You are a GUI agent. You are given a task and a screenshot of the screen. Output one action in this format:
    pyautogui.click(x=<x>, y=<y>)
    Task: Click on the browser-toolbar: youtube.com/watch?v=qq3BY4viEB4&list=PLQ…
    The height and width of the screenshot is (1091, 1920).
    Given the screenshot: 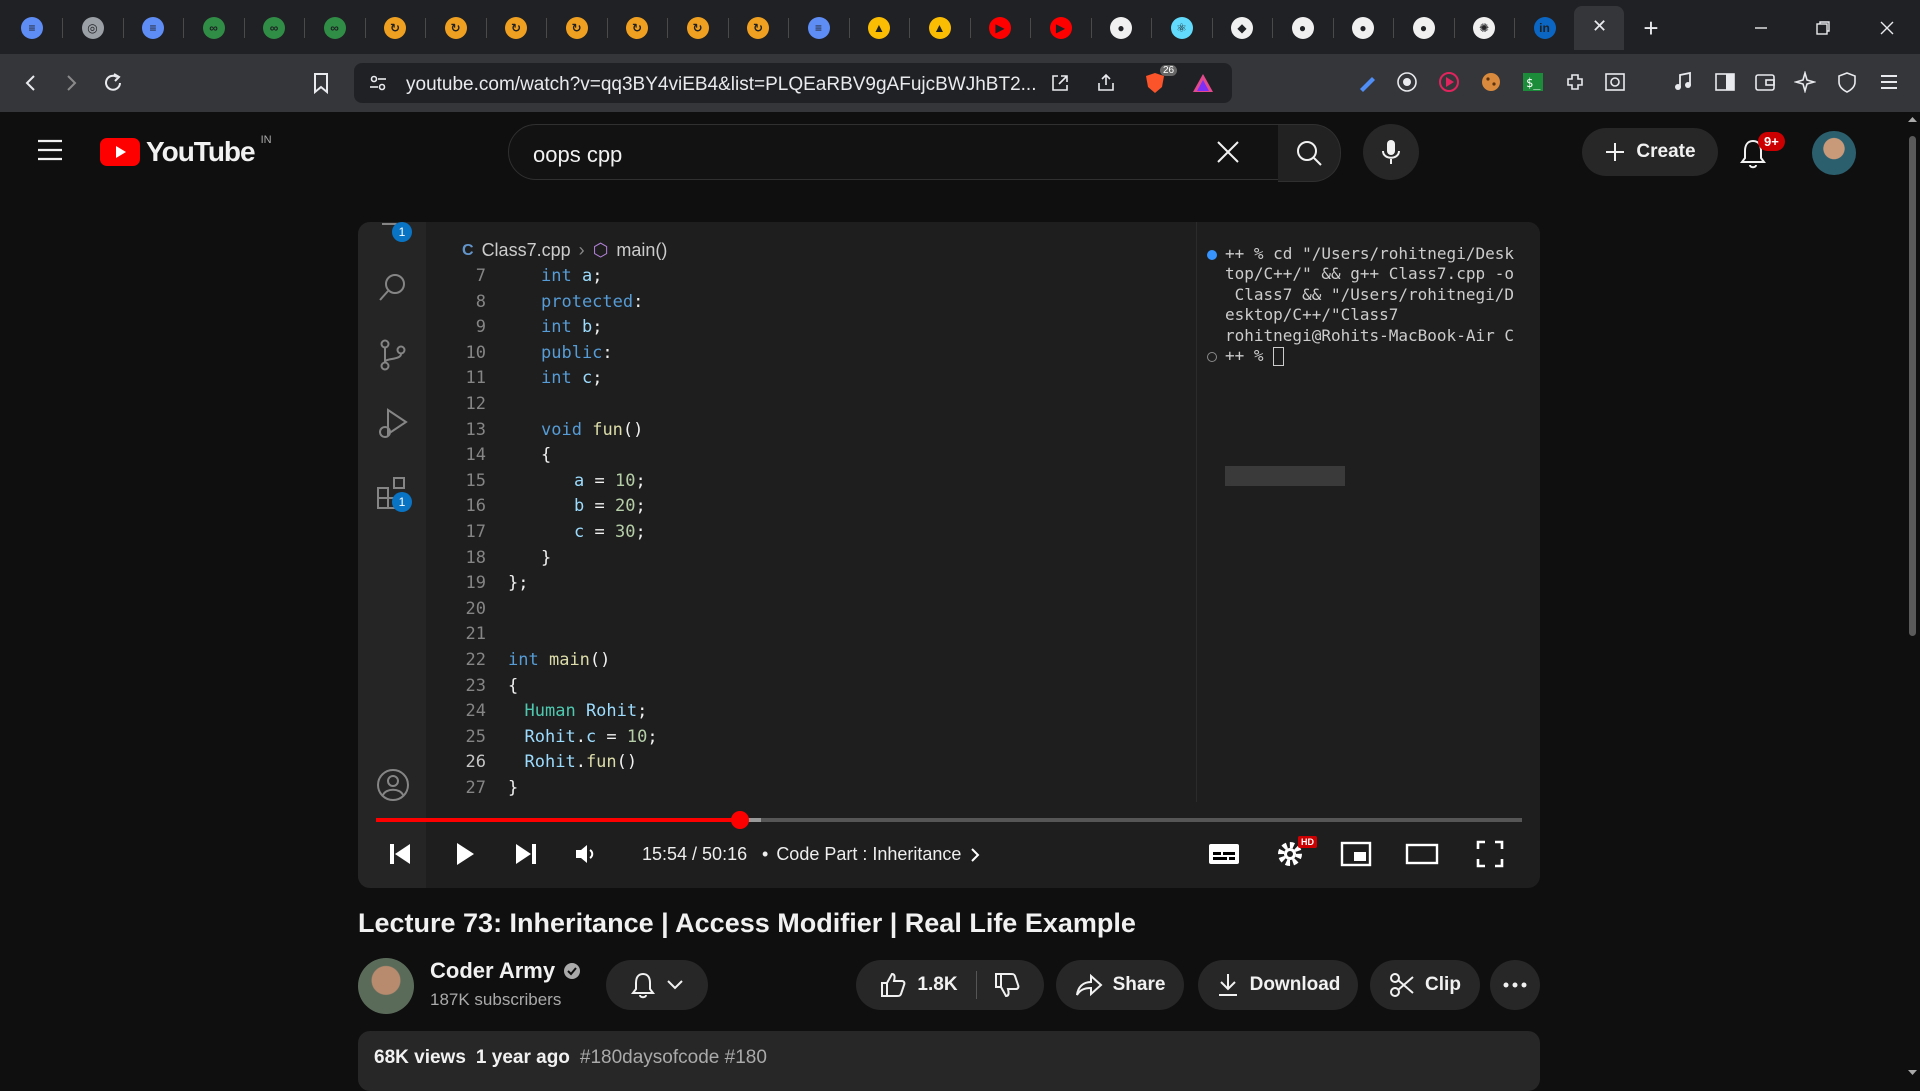 What is the action you would take?
    pyautogui.click(x=960, y=83)
    